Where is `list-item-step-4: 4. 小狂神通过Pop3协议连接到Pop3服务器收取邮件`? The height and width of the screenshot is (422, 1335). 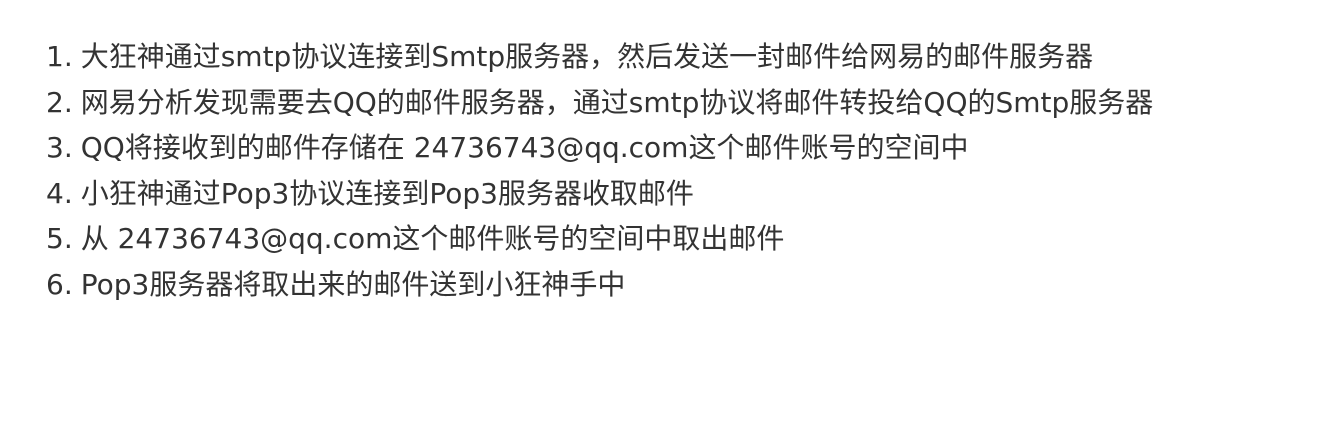 list-item-step-4: 4. 小狂神通过Pop3协议连接到Pop3服务器收取邮件 is located at coordinates (681, 194).